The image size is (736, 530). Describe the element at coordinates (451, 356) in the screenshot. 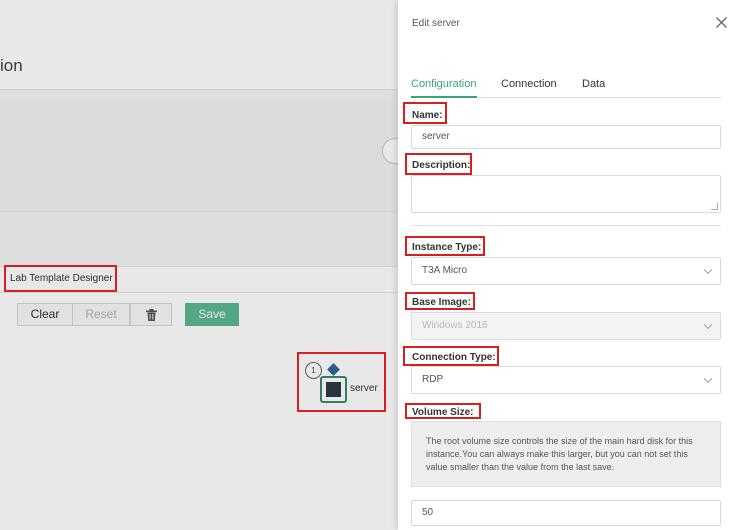

I see `annotation-box-connection-type` at that location.